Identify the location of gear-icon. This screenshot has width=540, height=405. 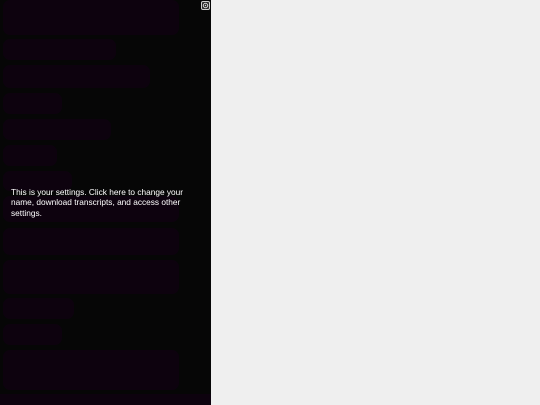
(205, 5).